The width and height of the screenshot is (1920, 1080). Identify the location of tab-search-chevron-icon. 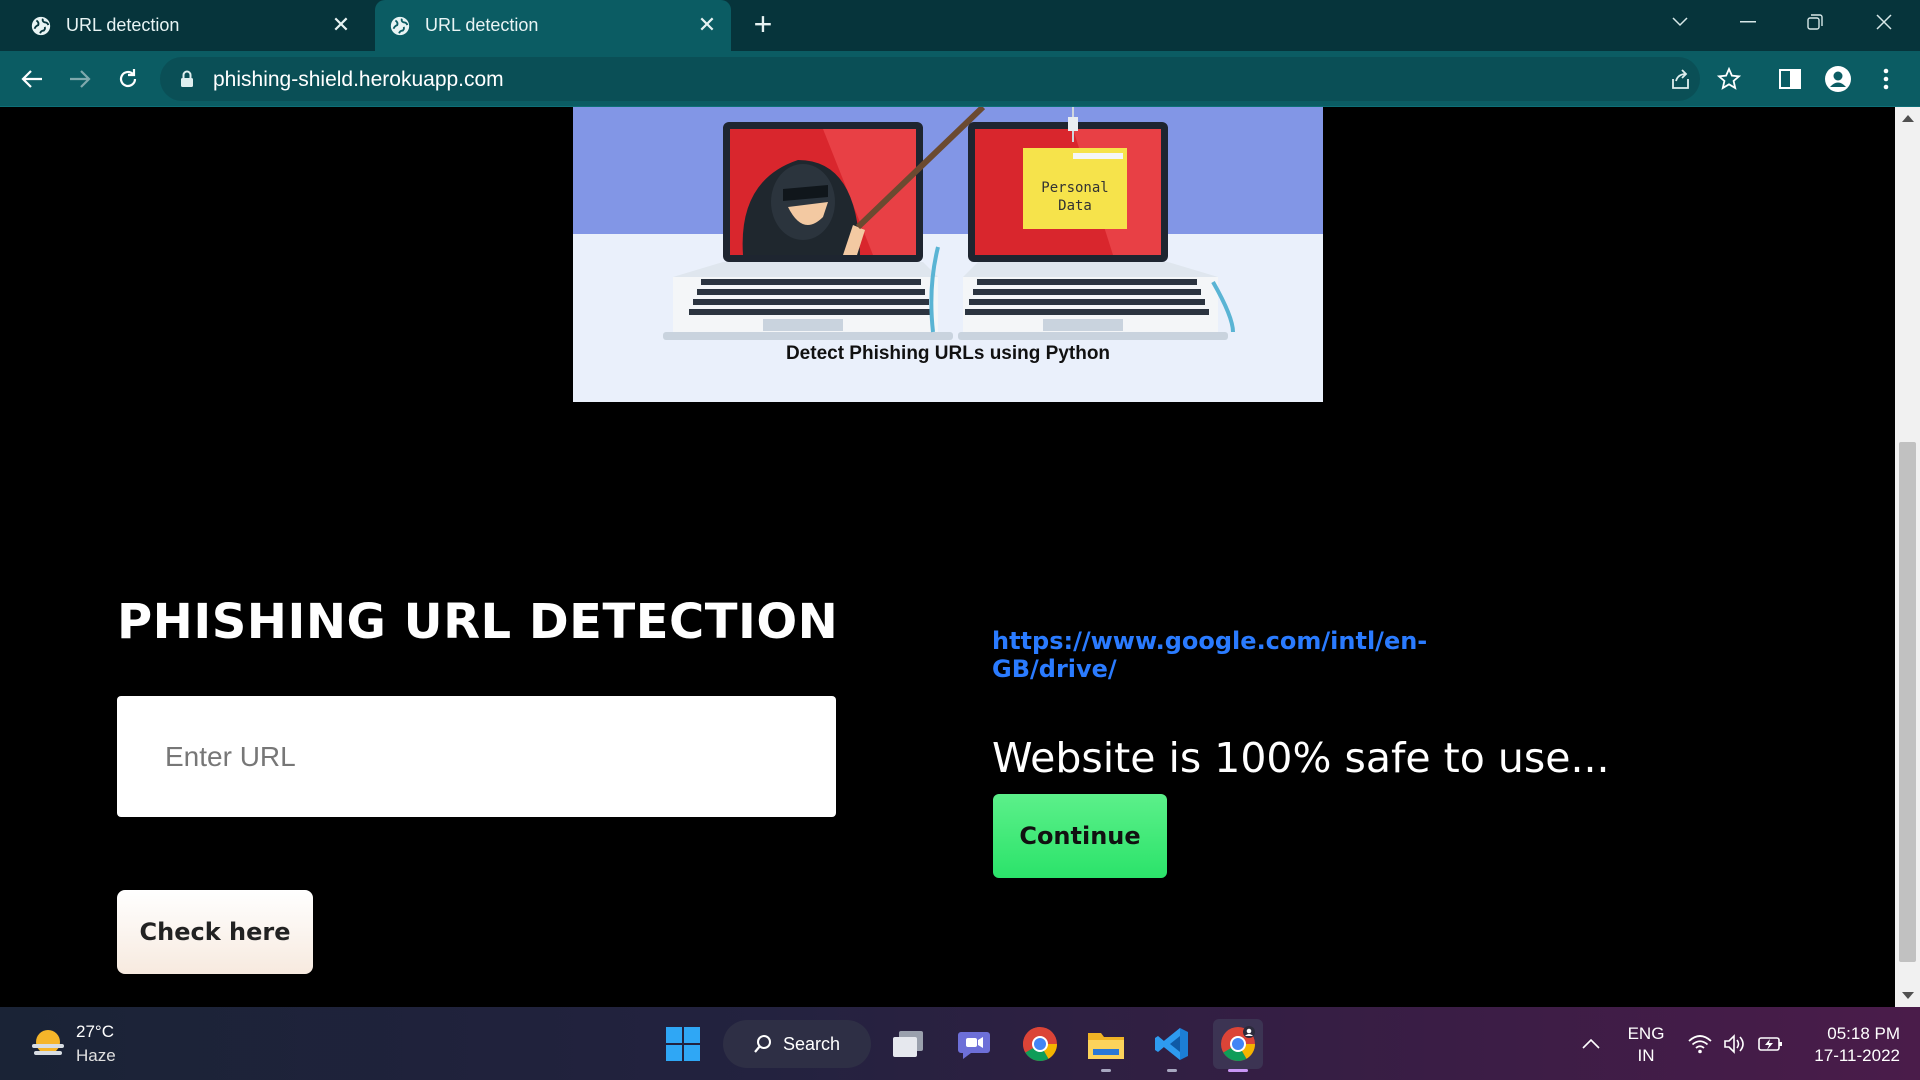
(1680, 22).